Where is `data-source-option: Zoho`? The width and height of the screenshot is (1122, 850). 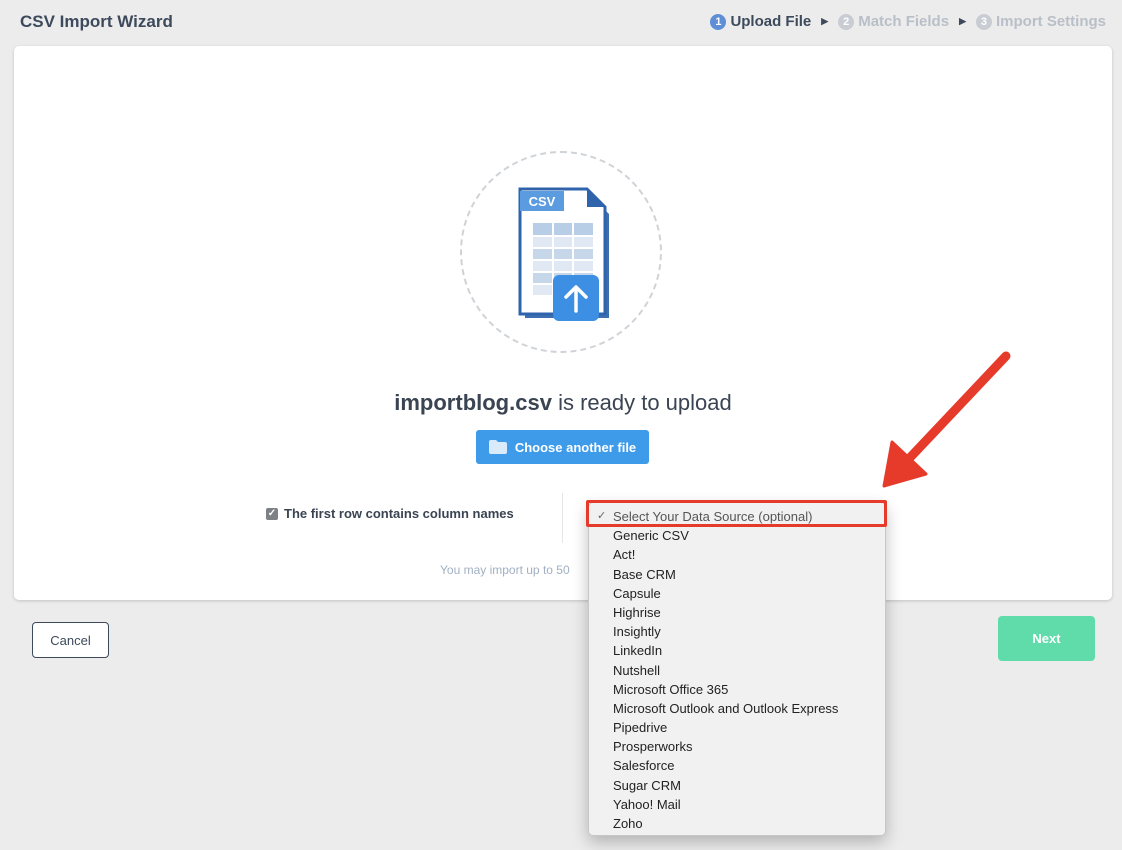 data-source-option: Zoho is located at coordinates (737, 823).